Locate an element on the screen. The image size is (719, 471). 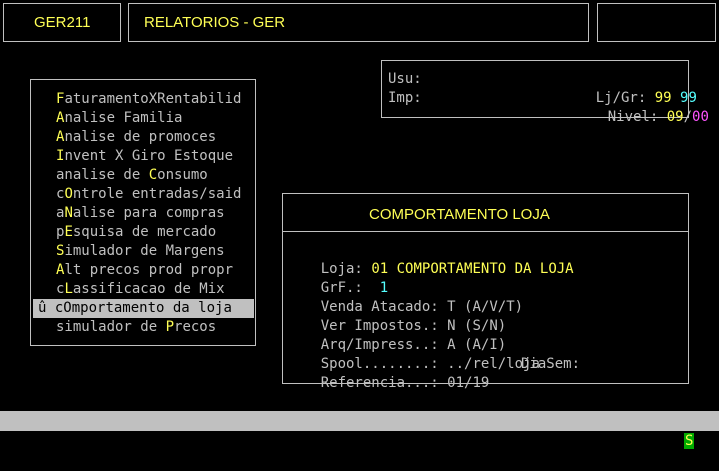
level-value-b: 00 is located at coordinates (700, 117).